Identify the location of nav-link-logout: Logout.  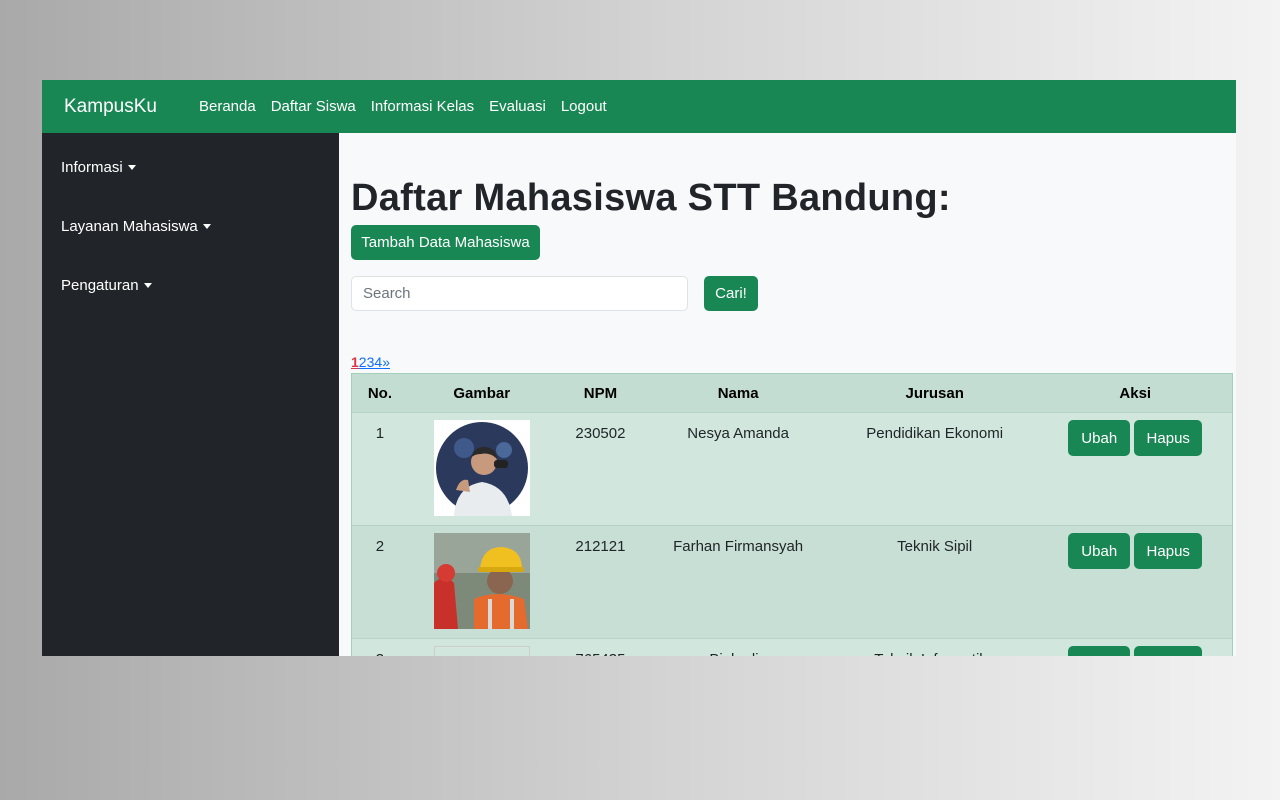
(584, 106).